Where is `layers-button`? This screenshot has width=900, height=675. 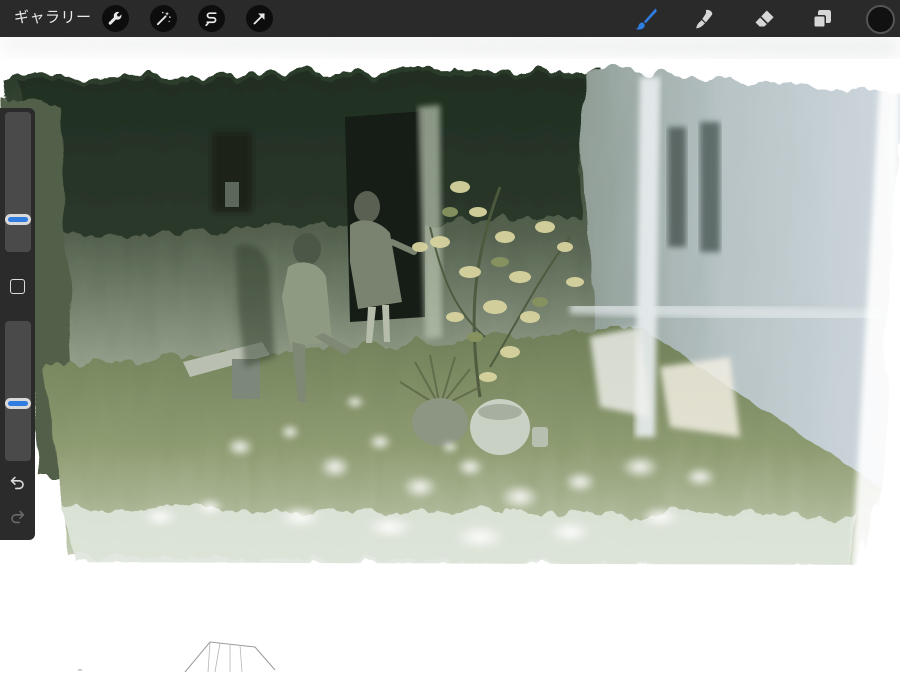
layers-button is located at coordinates (822, 19).